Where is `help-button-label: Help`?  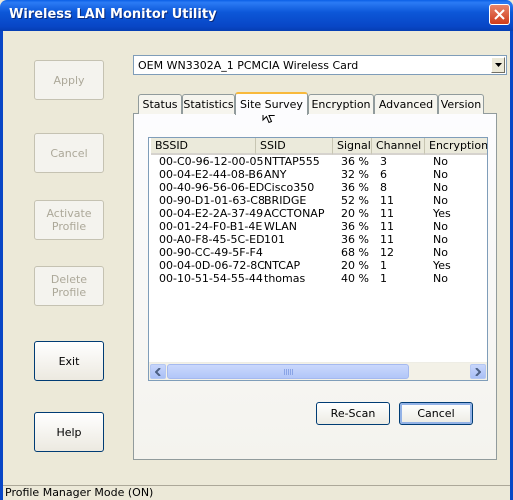
help-button-label: Help is located at coordinates (69, 432).